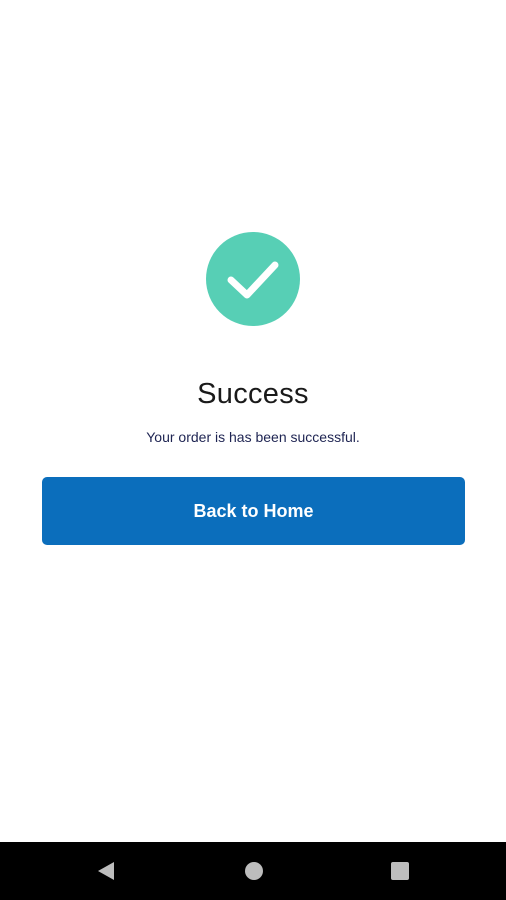 The width and height of the screenshot is (506, 900). I want to click on back-to-home-button: Back to Home, so click(253, 511).